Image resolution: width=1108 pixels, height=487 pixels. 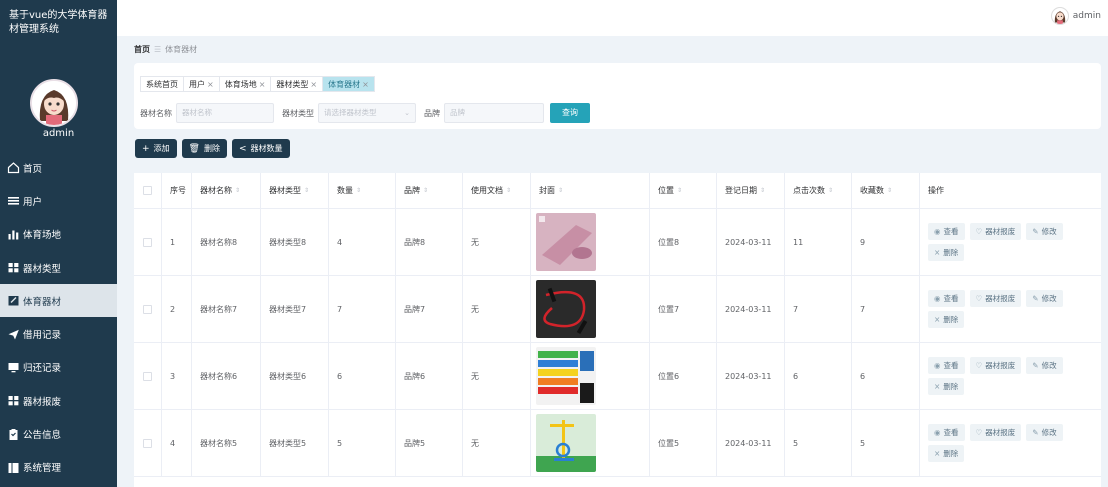 I want to click on sidebar-item-0: 首页, so click(x=58, y=167).